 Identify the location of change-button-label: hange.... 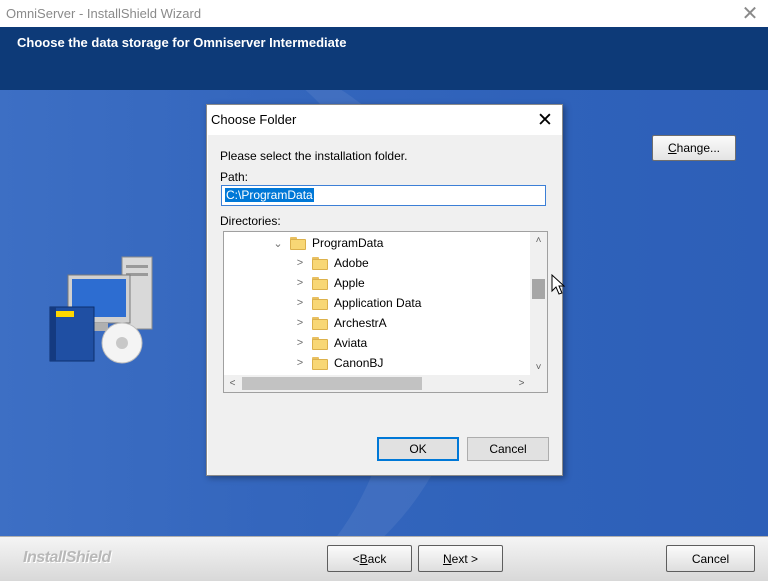
(698, 148).